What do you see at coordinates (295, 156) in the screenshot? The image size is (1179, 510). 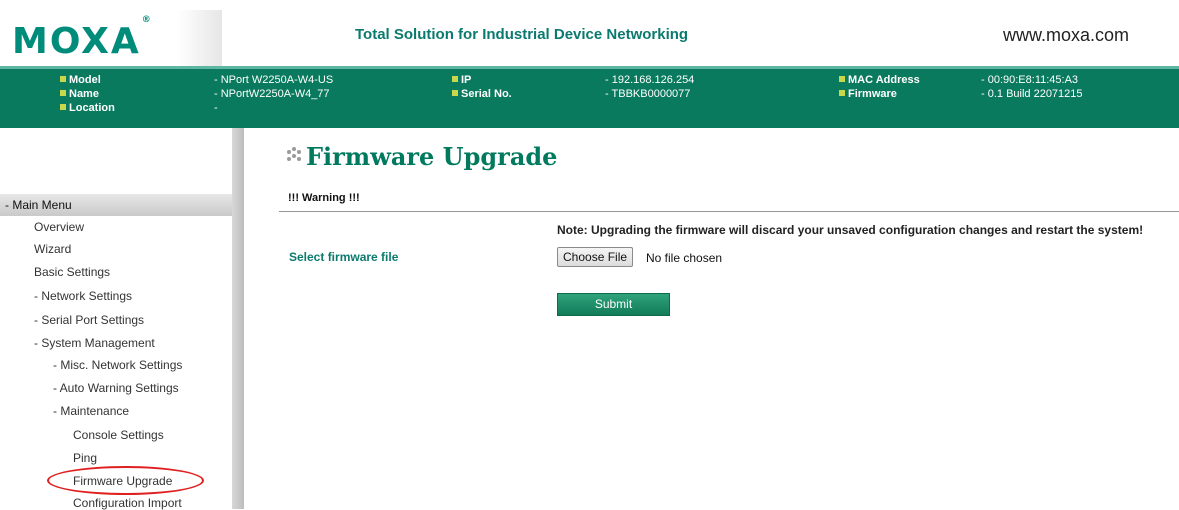 I see `dots-icon` at bounding box center [295, 156].